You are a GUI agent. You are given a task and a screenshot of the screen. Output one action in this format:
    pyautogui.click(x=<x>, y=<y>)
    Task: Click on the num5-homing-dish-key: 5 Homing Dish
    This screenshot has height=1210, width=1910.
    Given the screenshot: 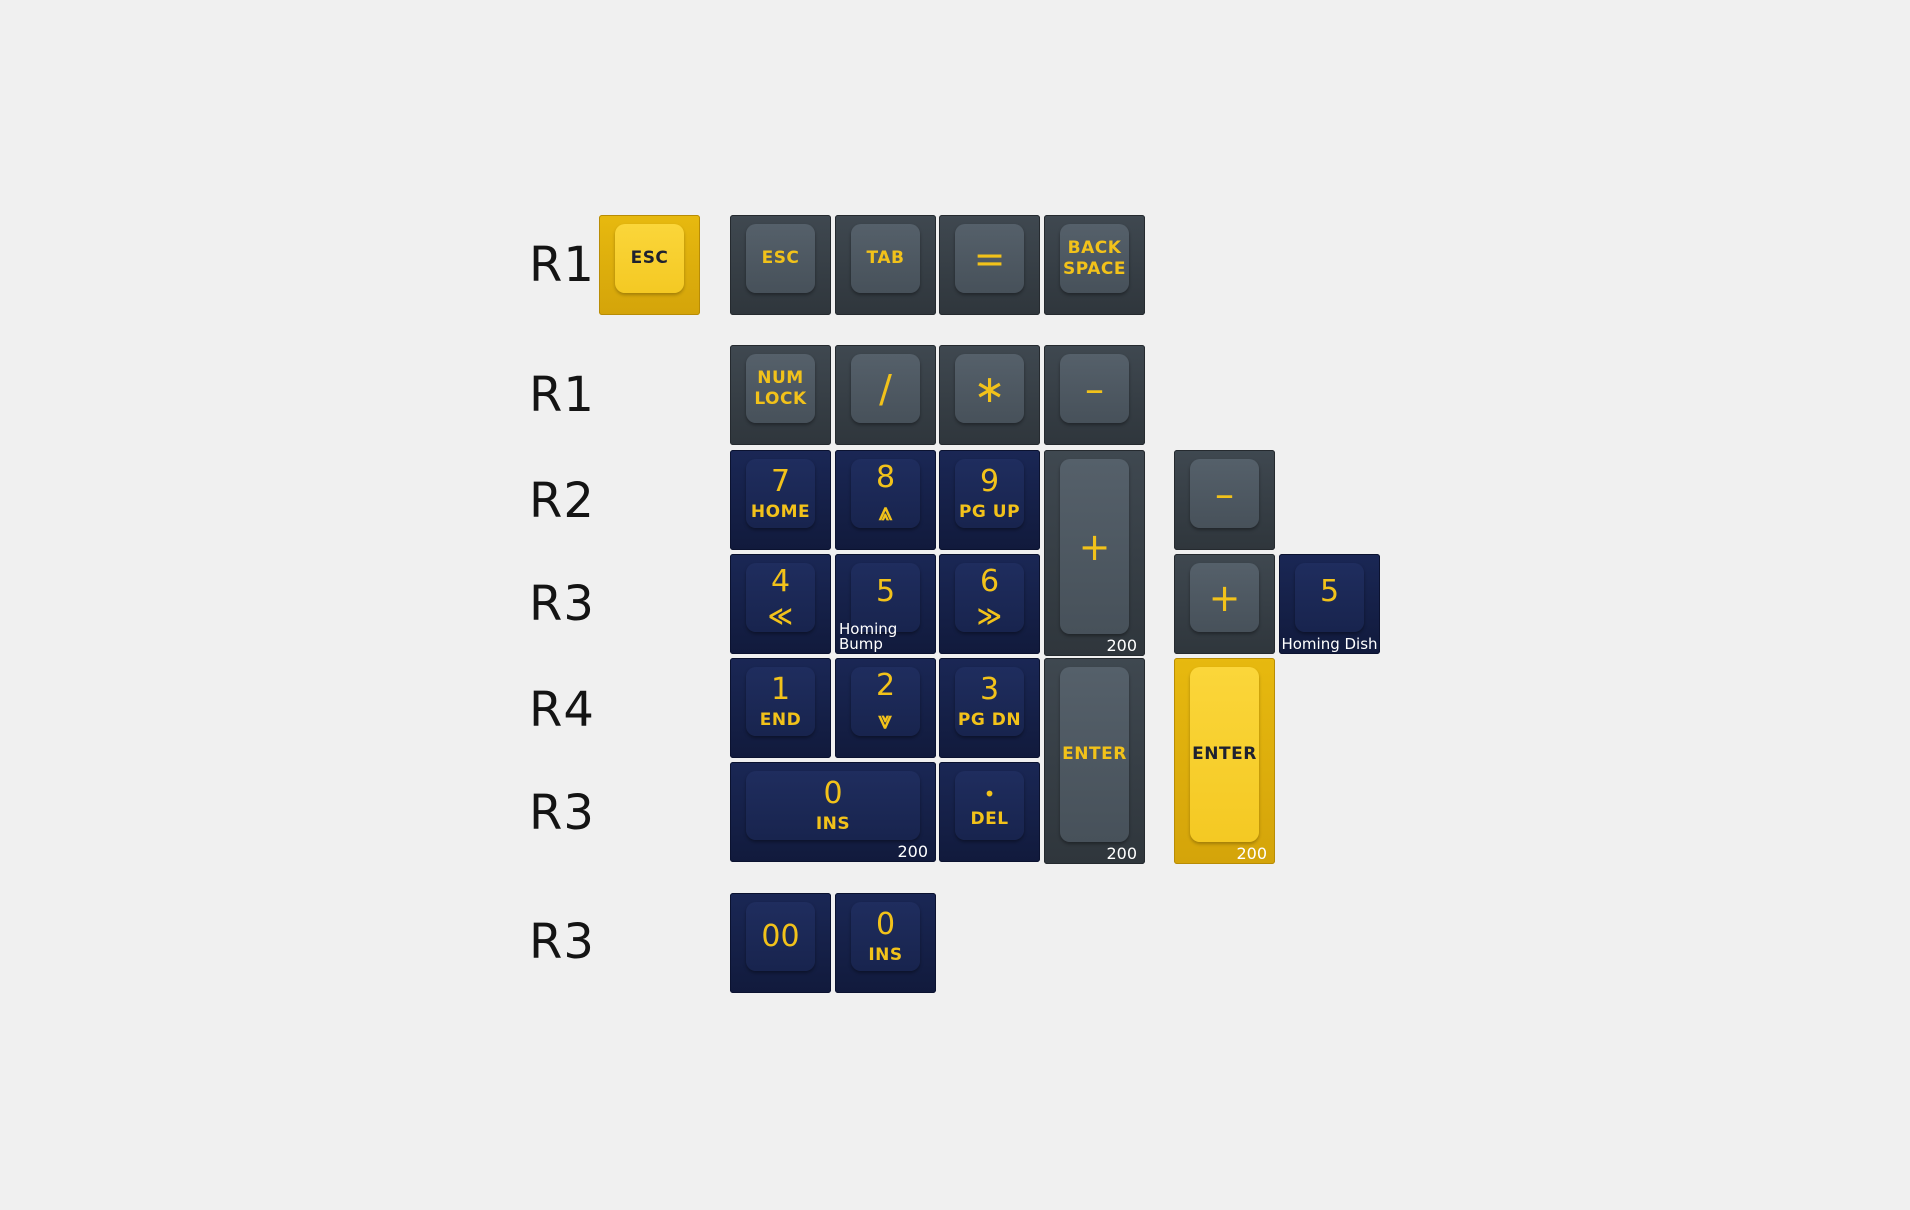 What is the action you would take?
    pyautogui.click(x=1329, y=604)
    